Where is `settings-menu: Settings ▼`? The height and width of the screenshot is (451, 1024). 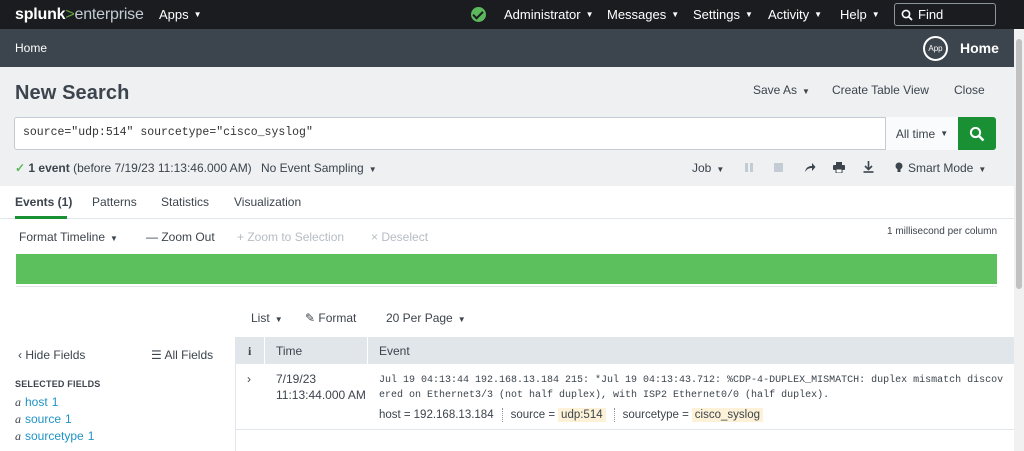 settings-menu: Settings ▼ is located at coordinates (723, 14).